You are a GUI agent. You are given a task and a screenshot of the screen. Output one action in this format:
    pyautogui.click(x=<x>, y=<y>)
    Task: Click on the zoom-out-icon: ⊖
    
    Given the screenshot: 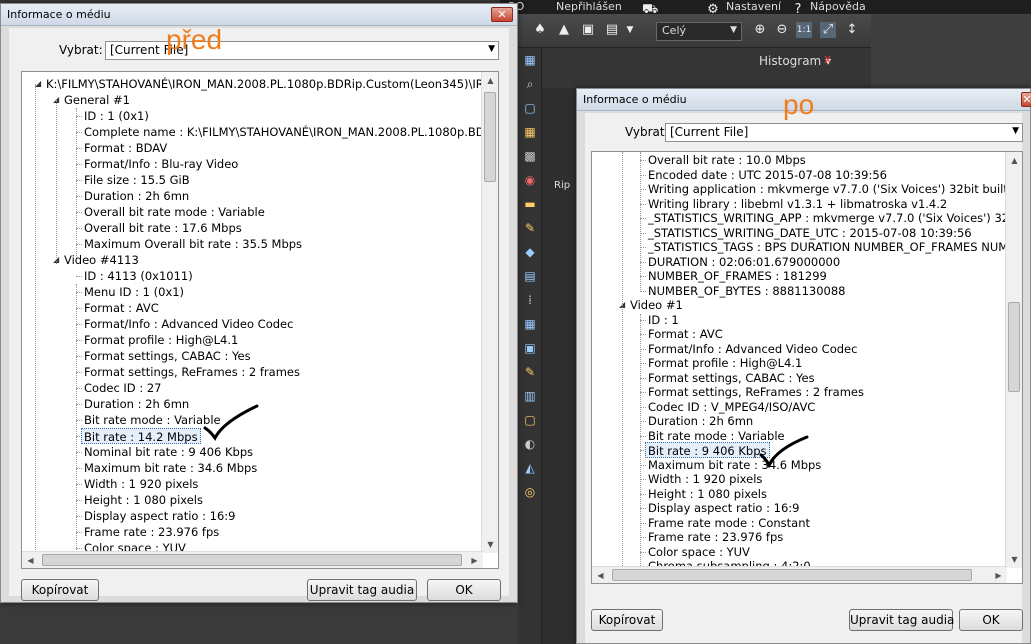 What is the action you would take?
    pyautogui.click(x=782, y=30)
    